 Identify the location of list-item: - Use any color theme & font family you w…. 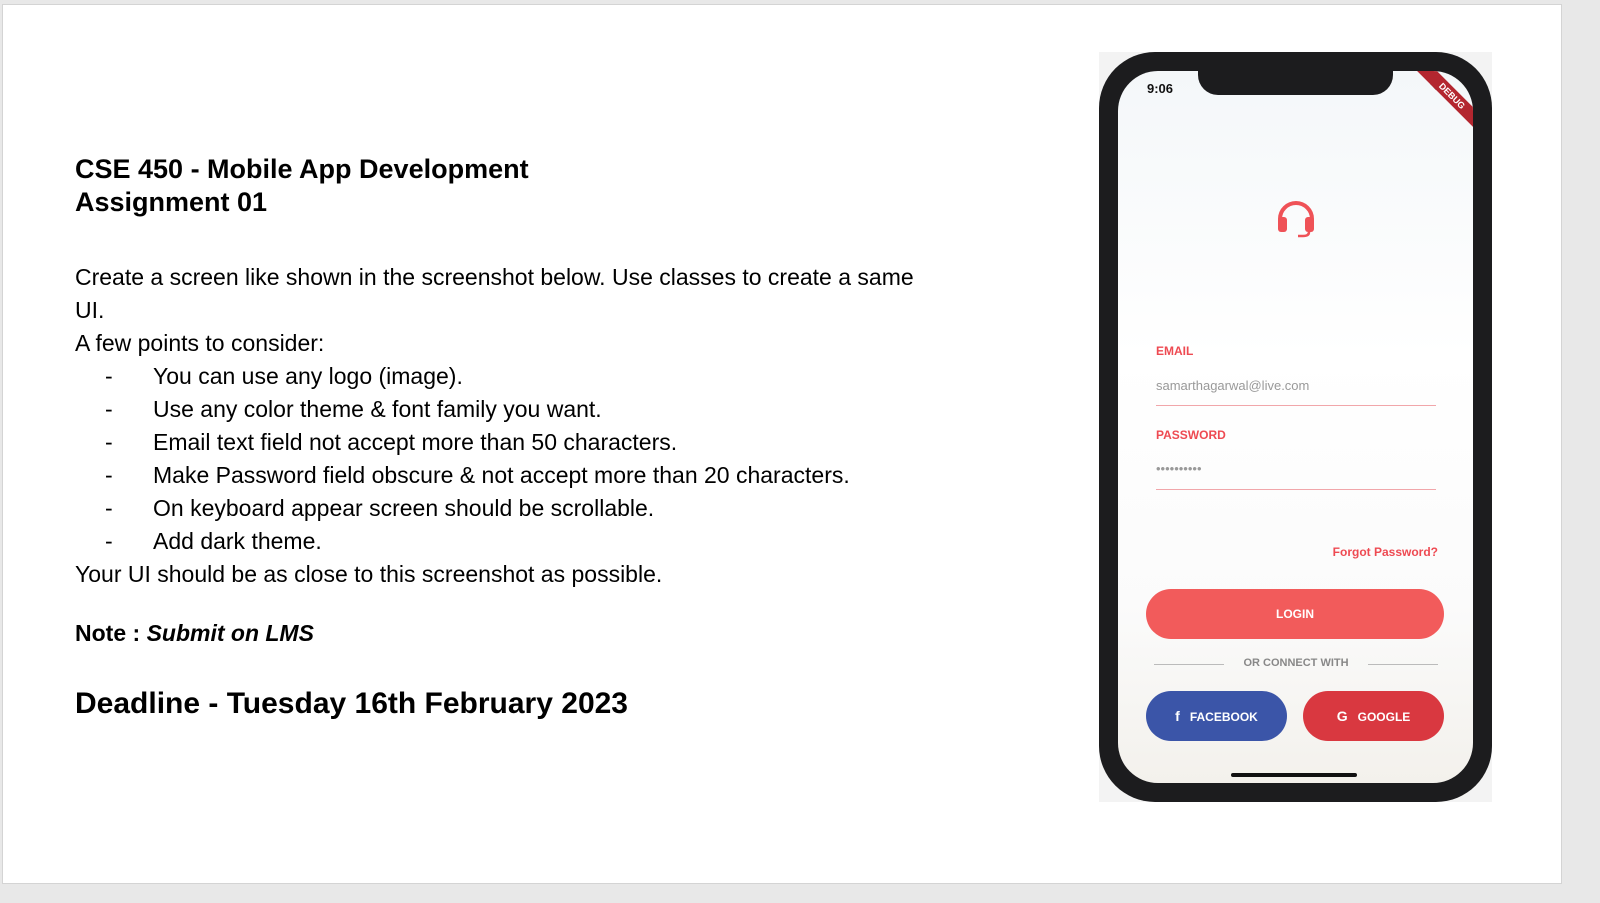
(505, 409).